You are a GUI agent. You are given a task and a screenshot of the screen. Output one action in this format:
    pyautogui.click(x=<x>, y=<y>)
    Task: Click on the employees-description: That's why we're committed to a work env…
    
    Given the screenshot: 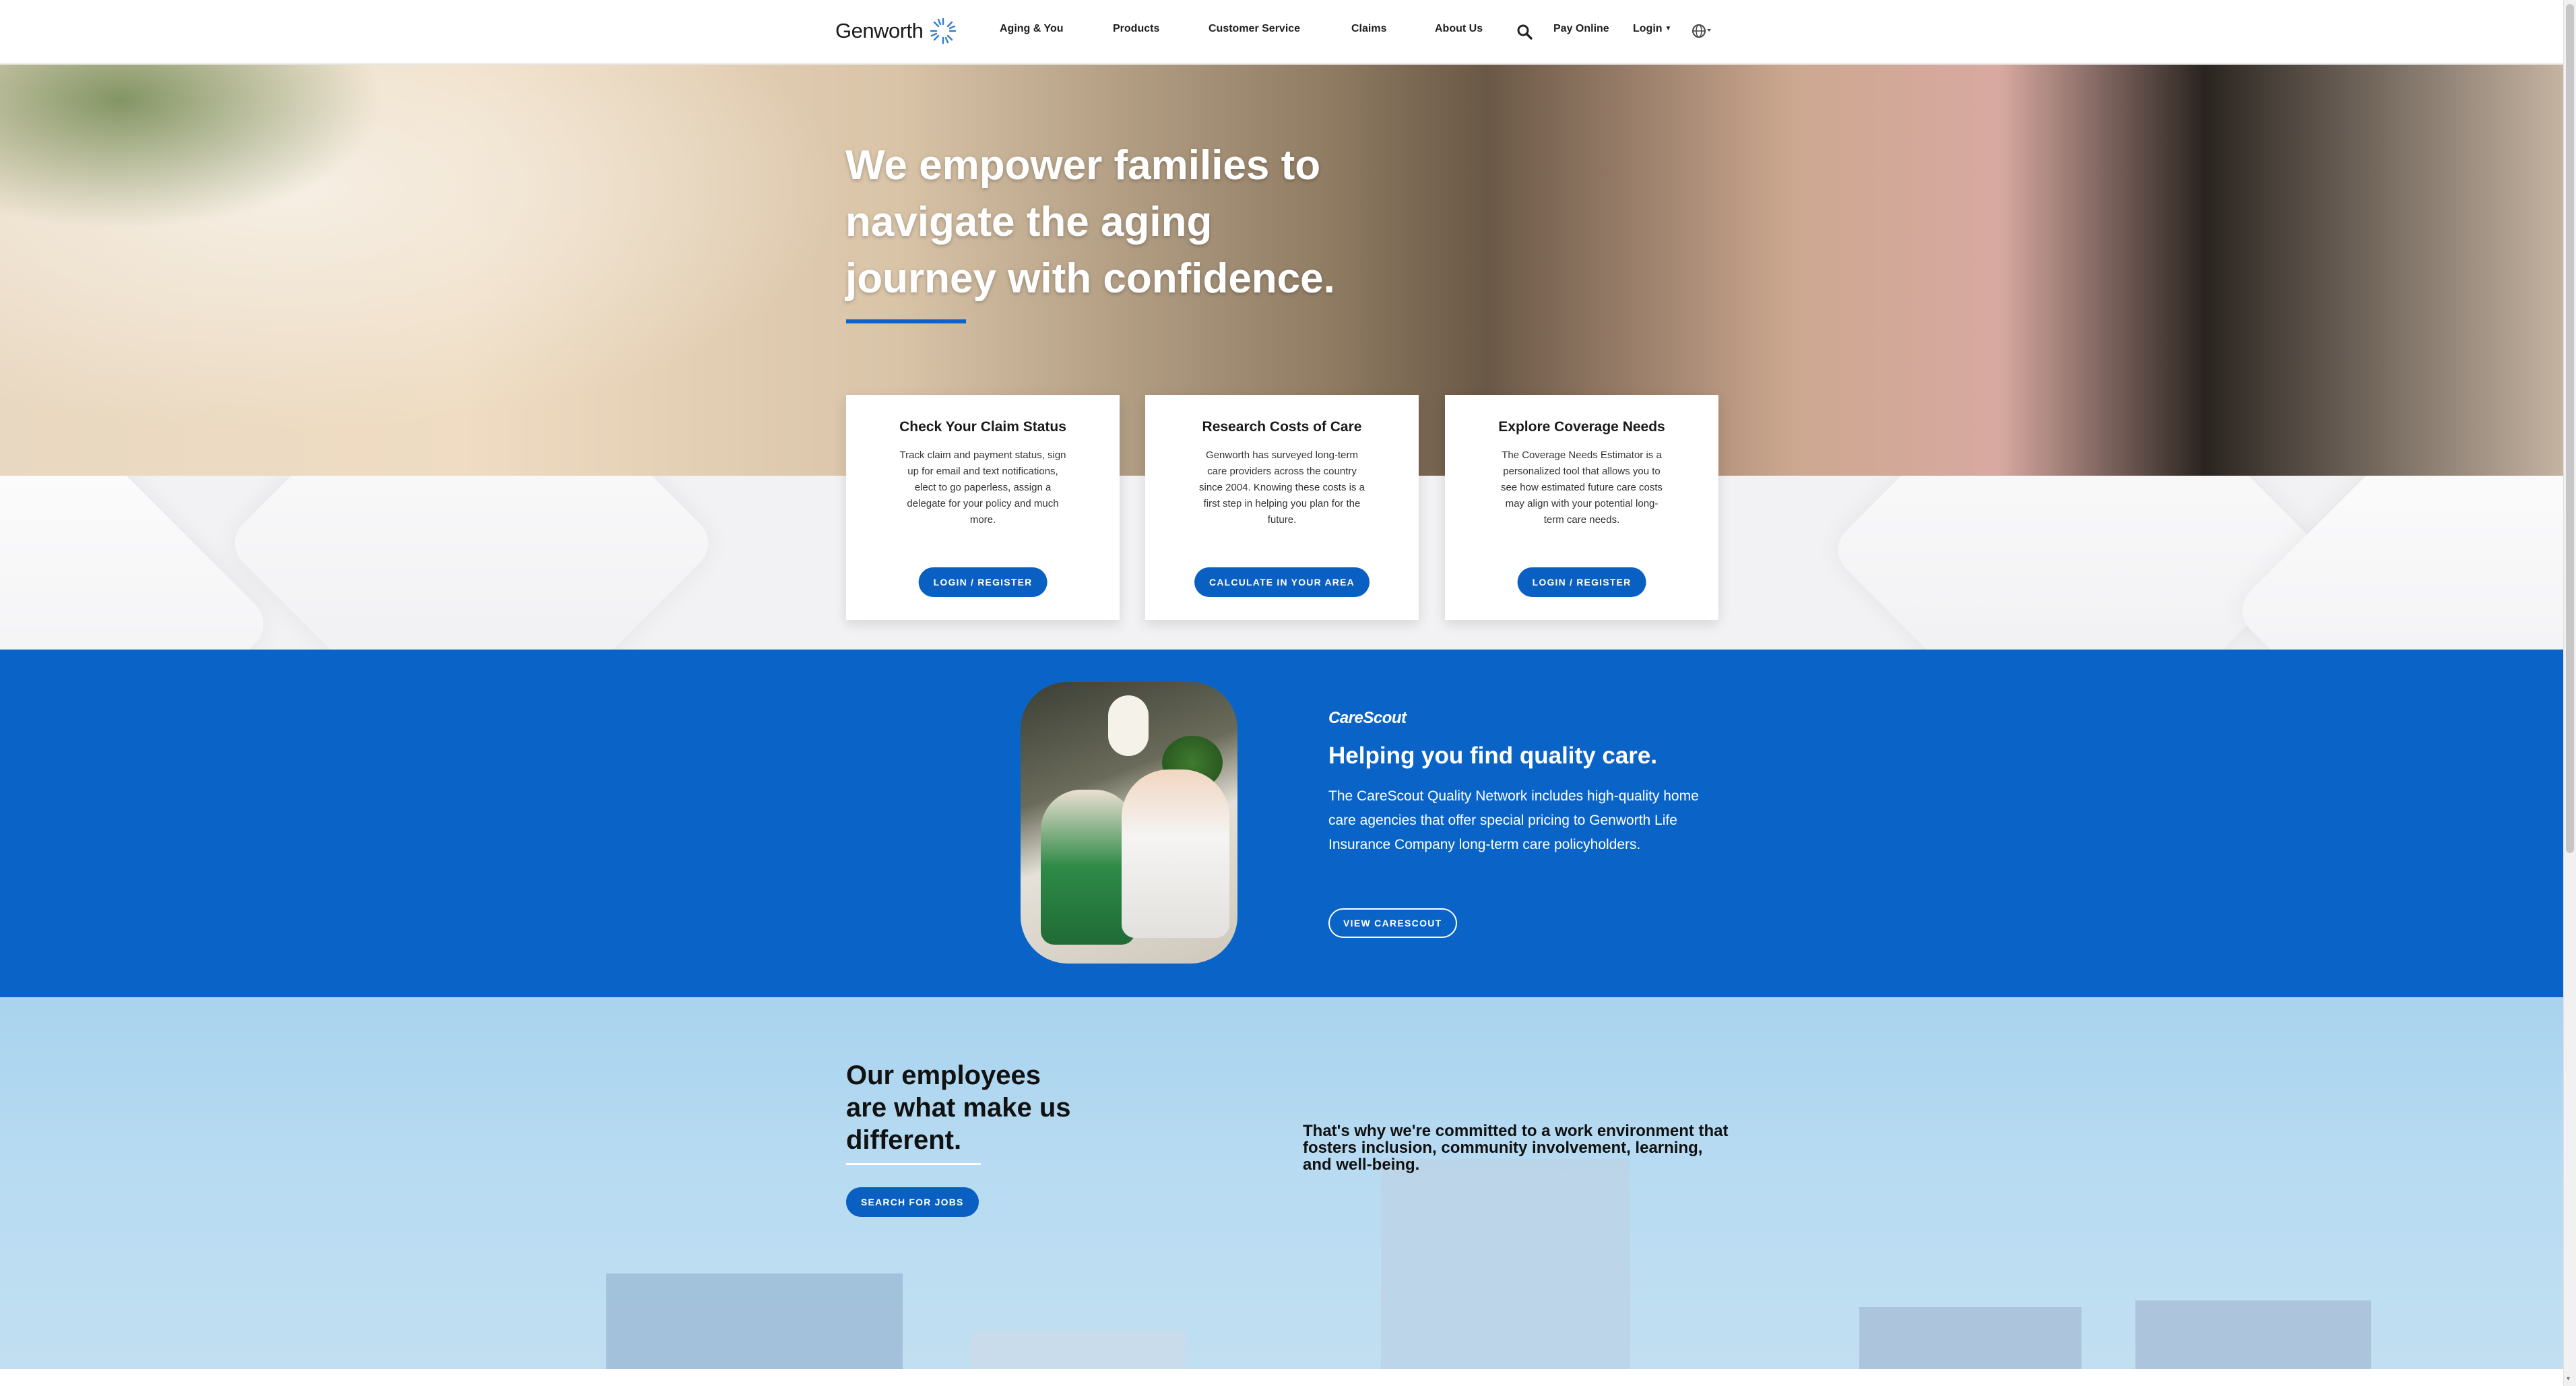 What is the action you would take?
    pyautogui.click(x=1516, y=1148)
    